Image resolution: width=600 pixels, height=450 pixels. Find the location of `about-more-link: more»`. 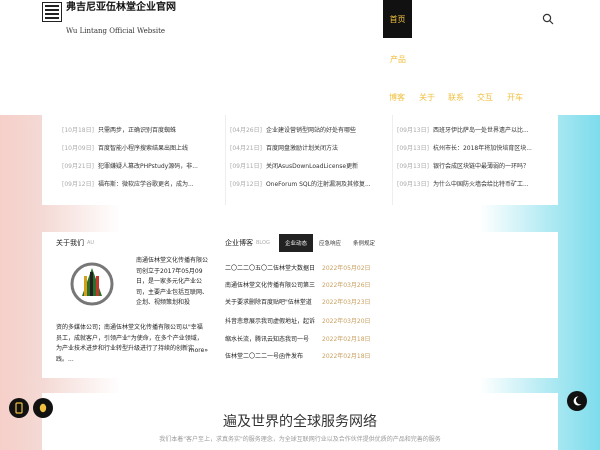

about-more-link: more» is located at coordinates (198, 350).